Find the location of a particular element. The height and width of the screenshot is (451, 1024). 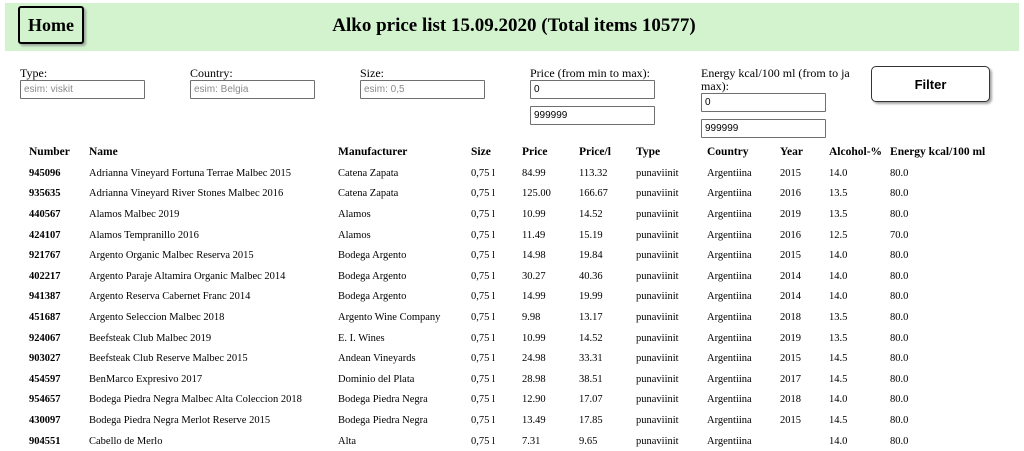

table-cell: 12.90 is located at coordinates (534, 400).